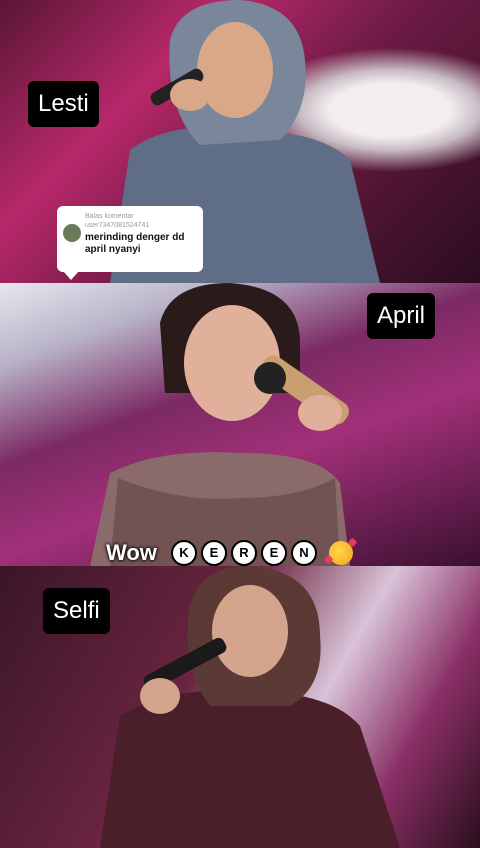 This screenshot has height=848, width=480. Describe the element at coordinates (72, 233) in the screenshot. I see `commenter-avatar` at that location.